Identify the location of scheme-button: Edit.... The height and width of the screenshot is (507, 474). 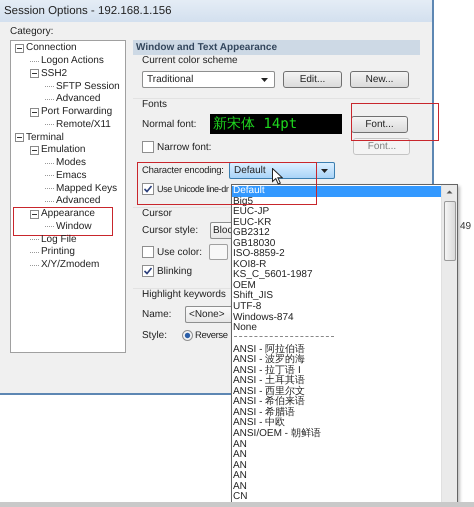
(312, 79).